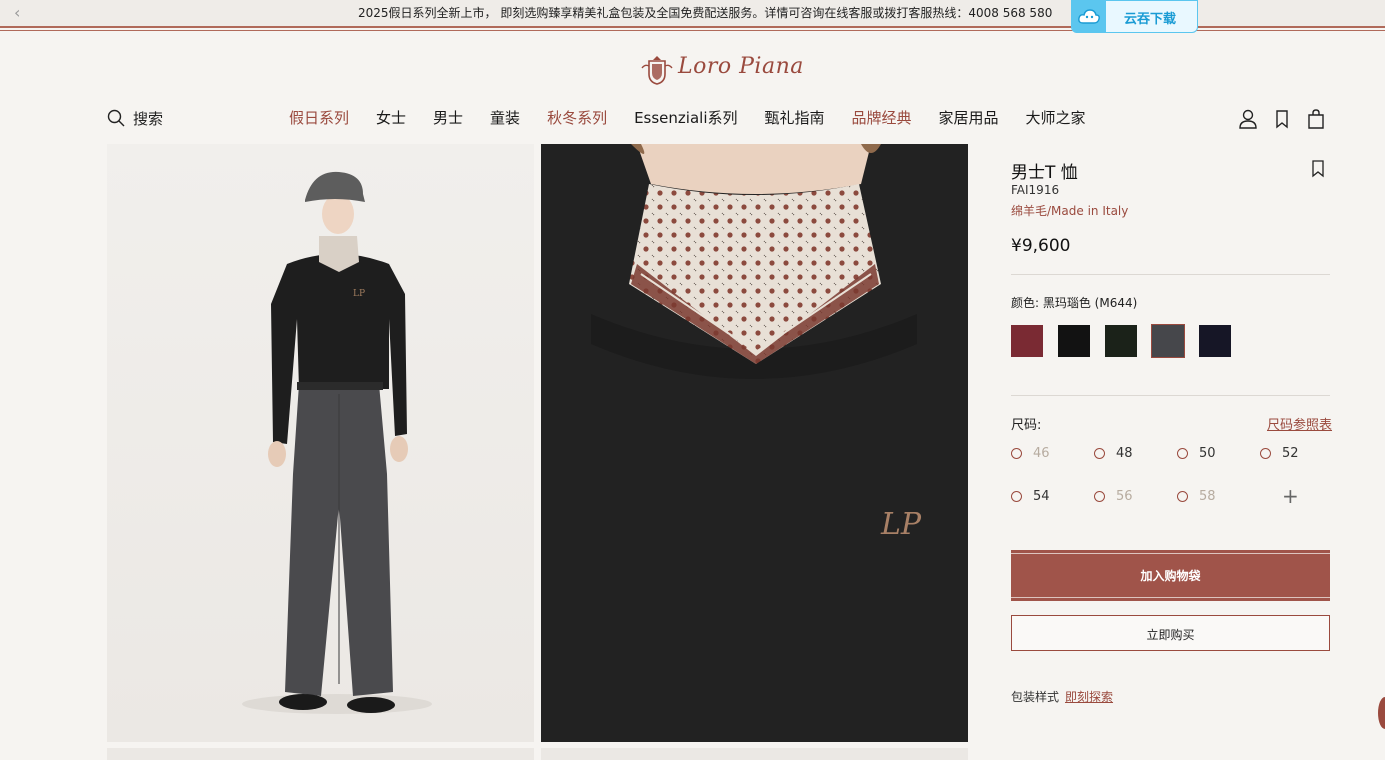 This screenshot has width=1385, height=760. What do you see at coordinates (1290, 496) in the screenshot?
I see `plus-icon: +` at bounding box center [1290, 496].